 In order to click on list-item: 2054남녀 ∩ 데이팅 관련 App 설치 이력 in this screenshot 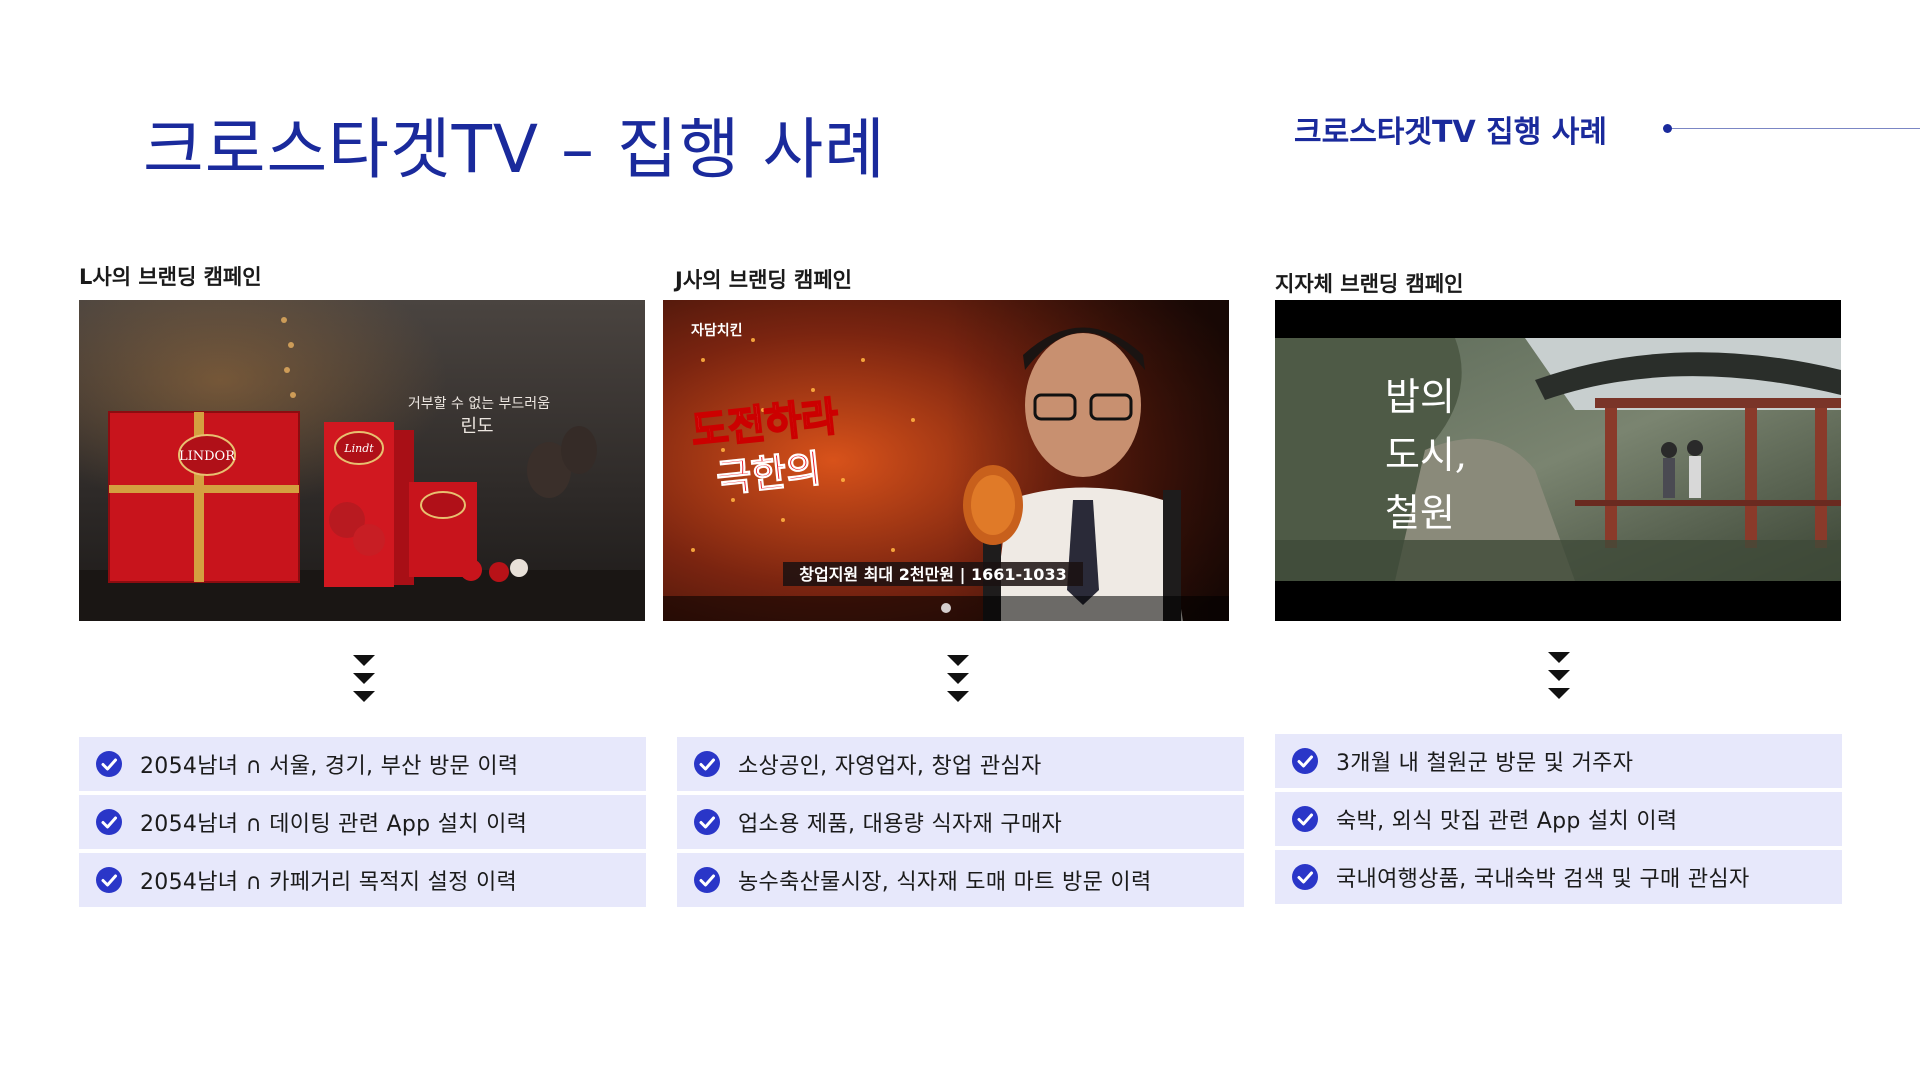, I will do `click(362, 822)`.